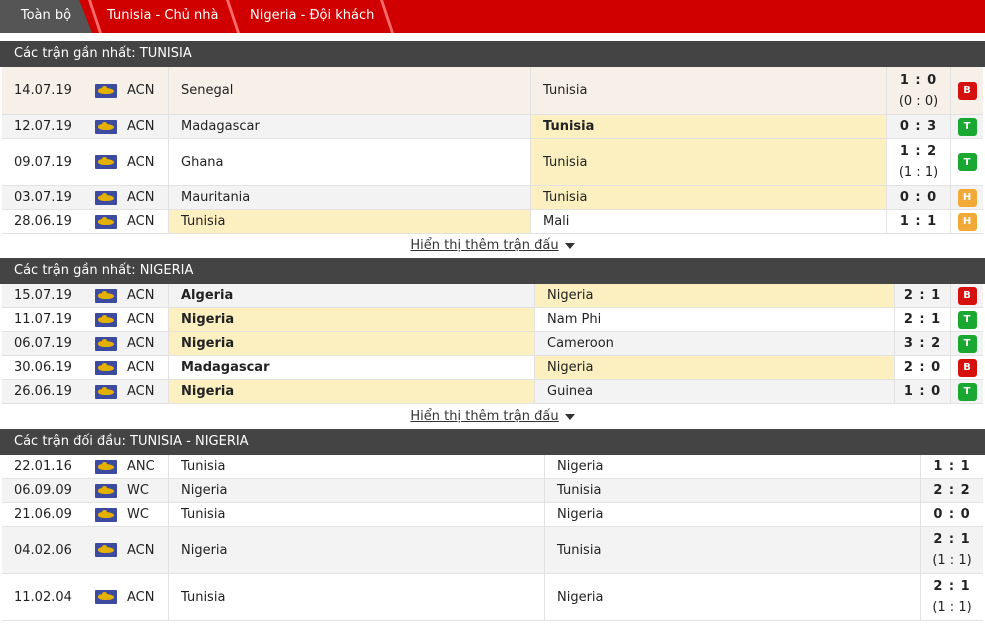 The width and height of the screenshot is (985, 624). I want to click on score: 1, so click(918, 221).